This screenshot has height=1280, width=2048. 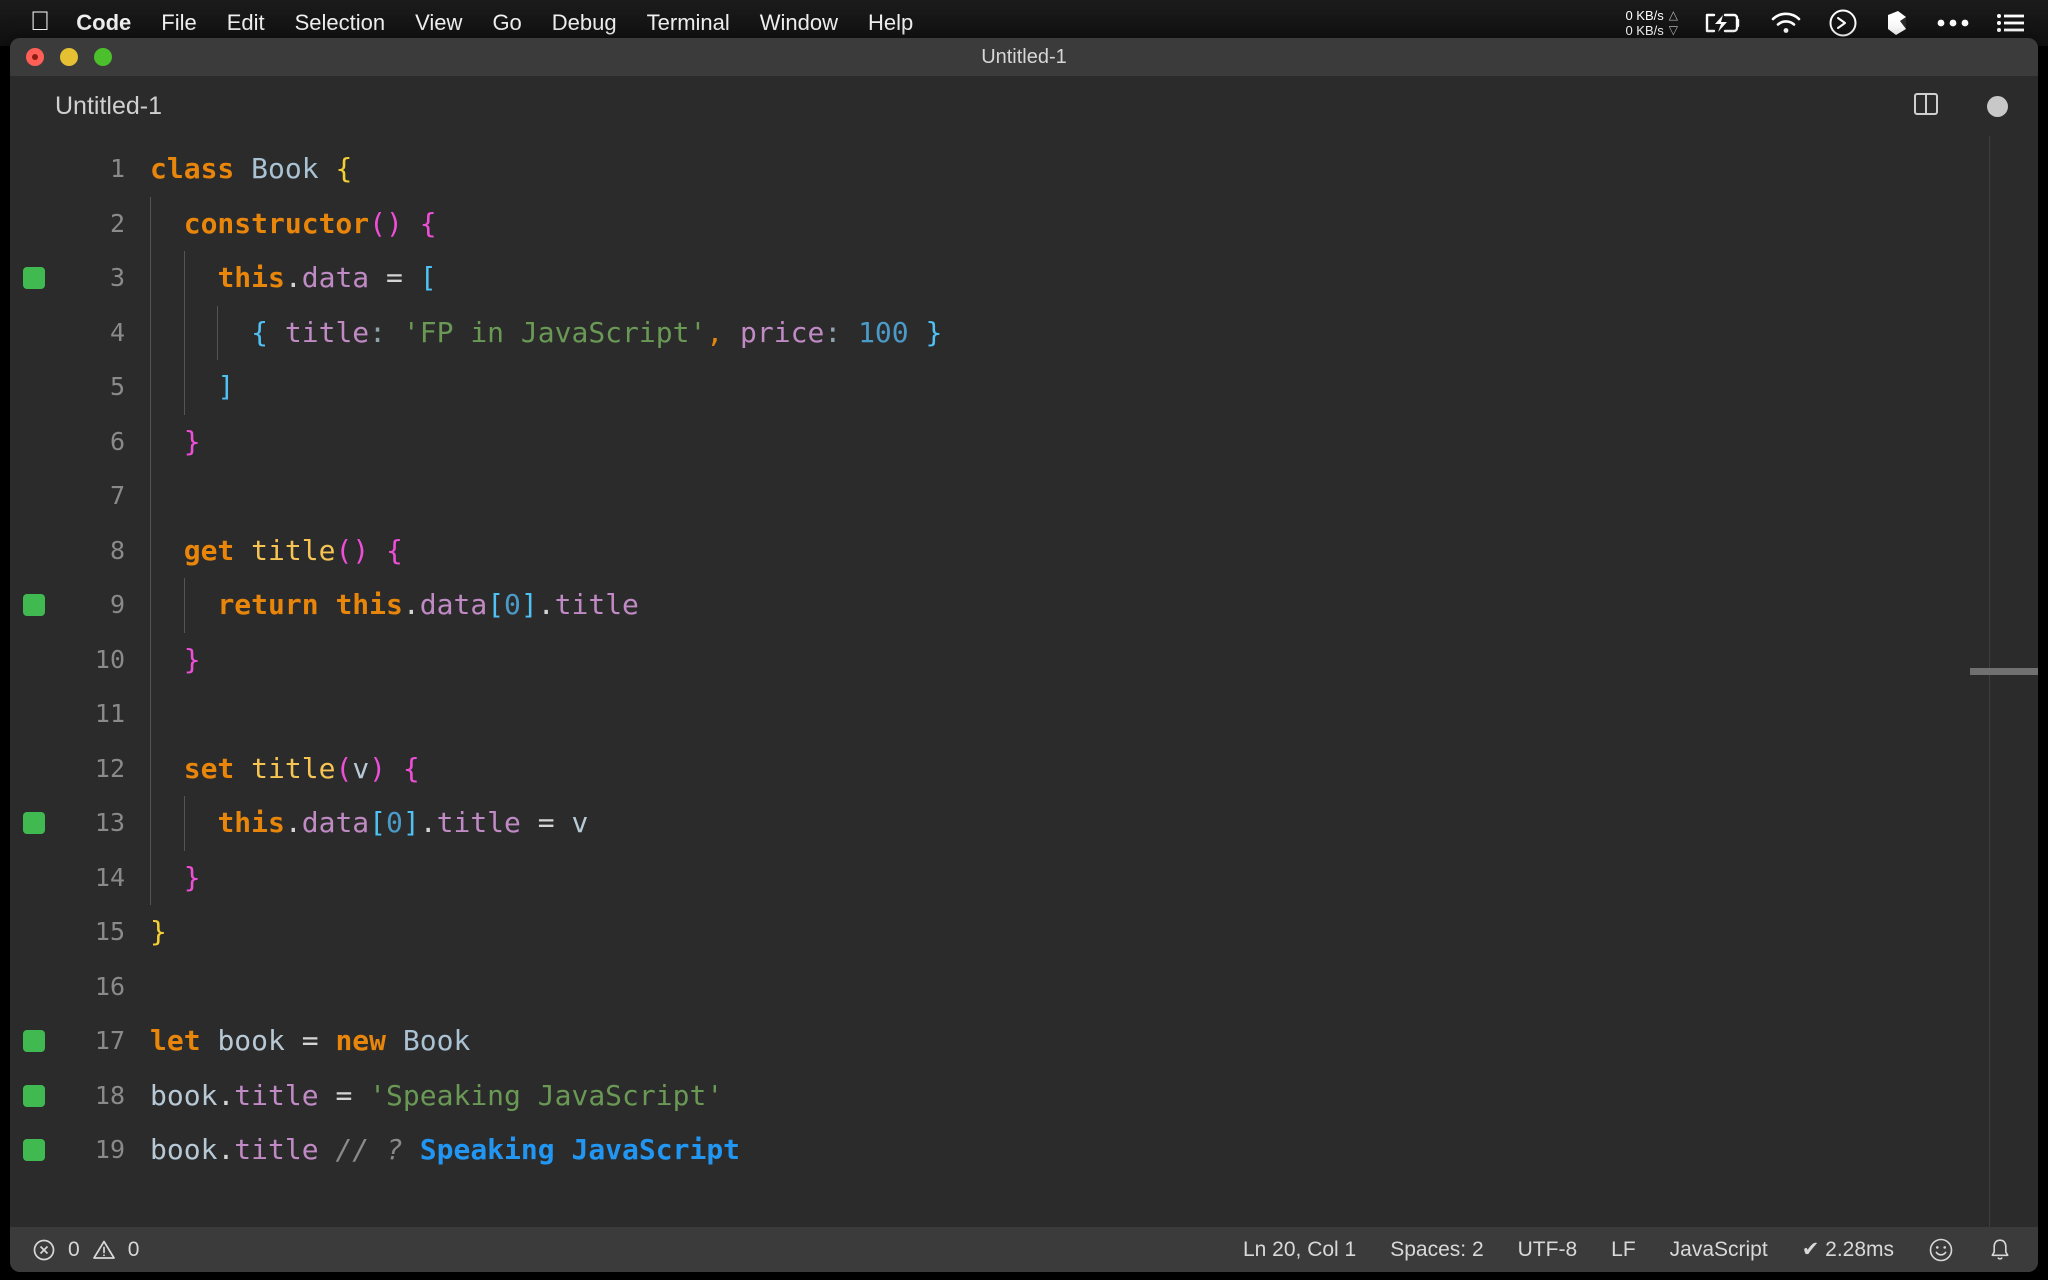 What do you see at coordinates (1094, 605) in the screenshot?
I see `code-line: return this.data[0].title` at bounding box center [1094, 605].